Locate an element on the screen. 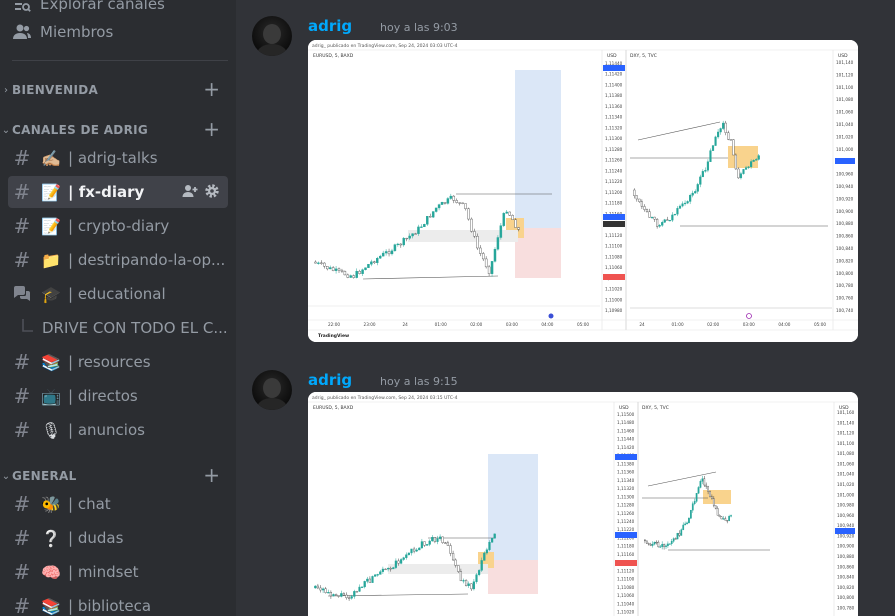 The height and width of the screenshot is (616, 895). channel-label: | chat is located at coordinates (89, 504).